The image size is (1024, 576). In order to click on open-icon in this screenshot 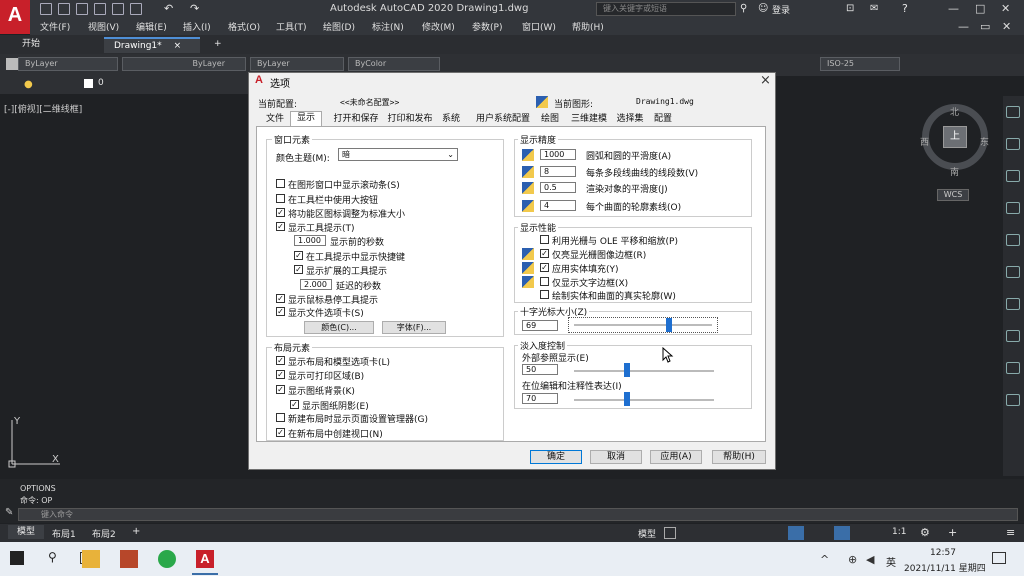, I will do `click(64, 9)`.